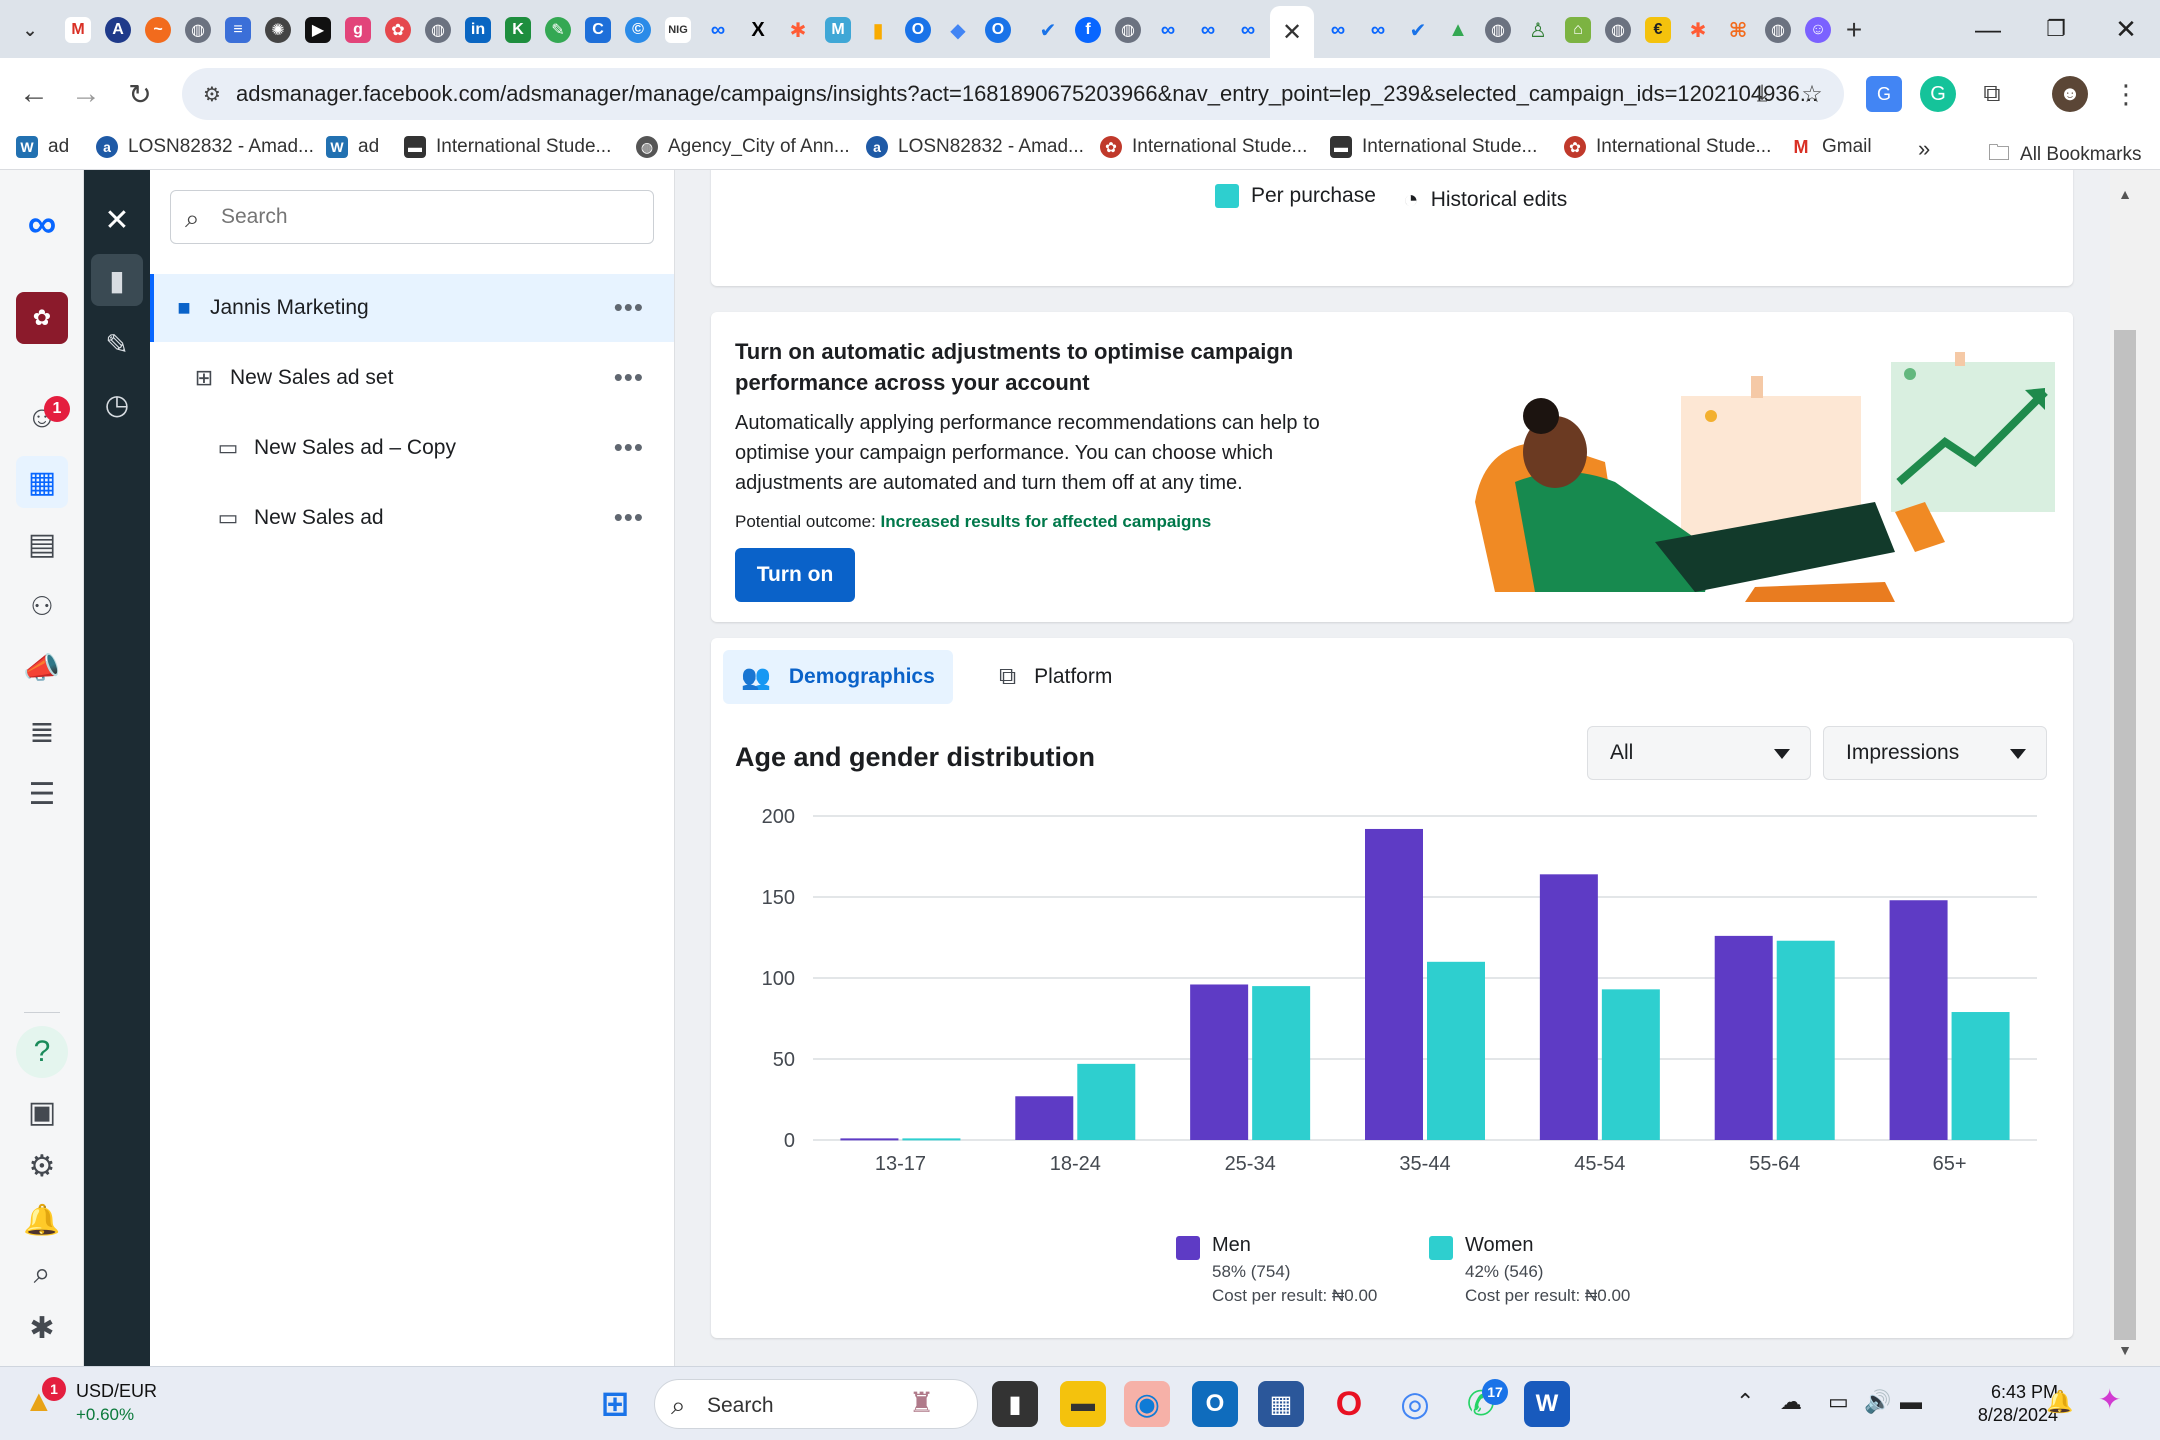 This screenshot has height=1440, width=2160. Describe the element at coordinates (2003, 1404) in the screenshot. I see `system-clock: 6:43 PM 8/28/2024` at that location.